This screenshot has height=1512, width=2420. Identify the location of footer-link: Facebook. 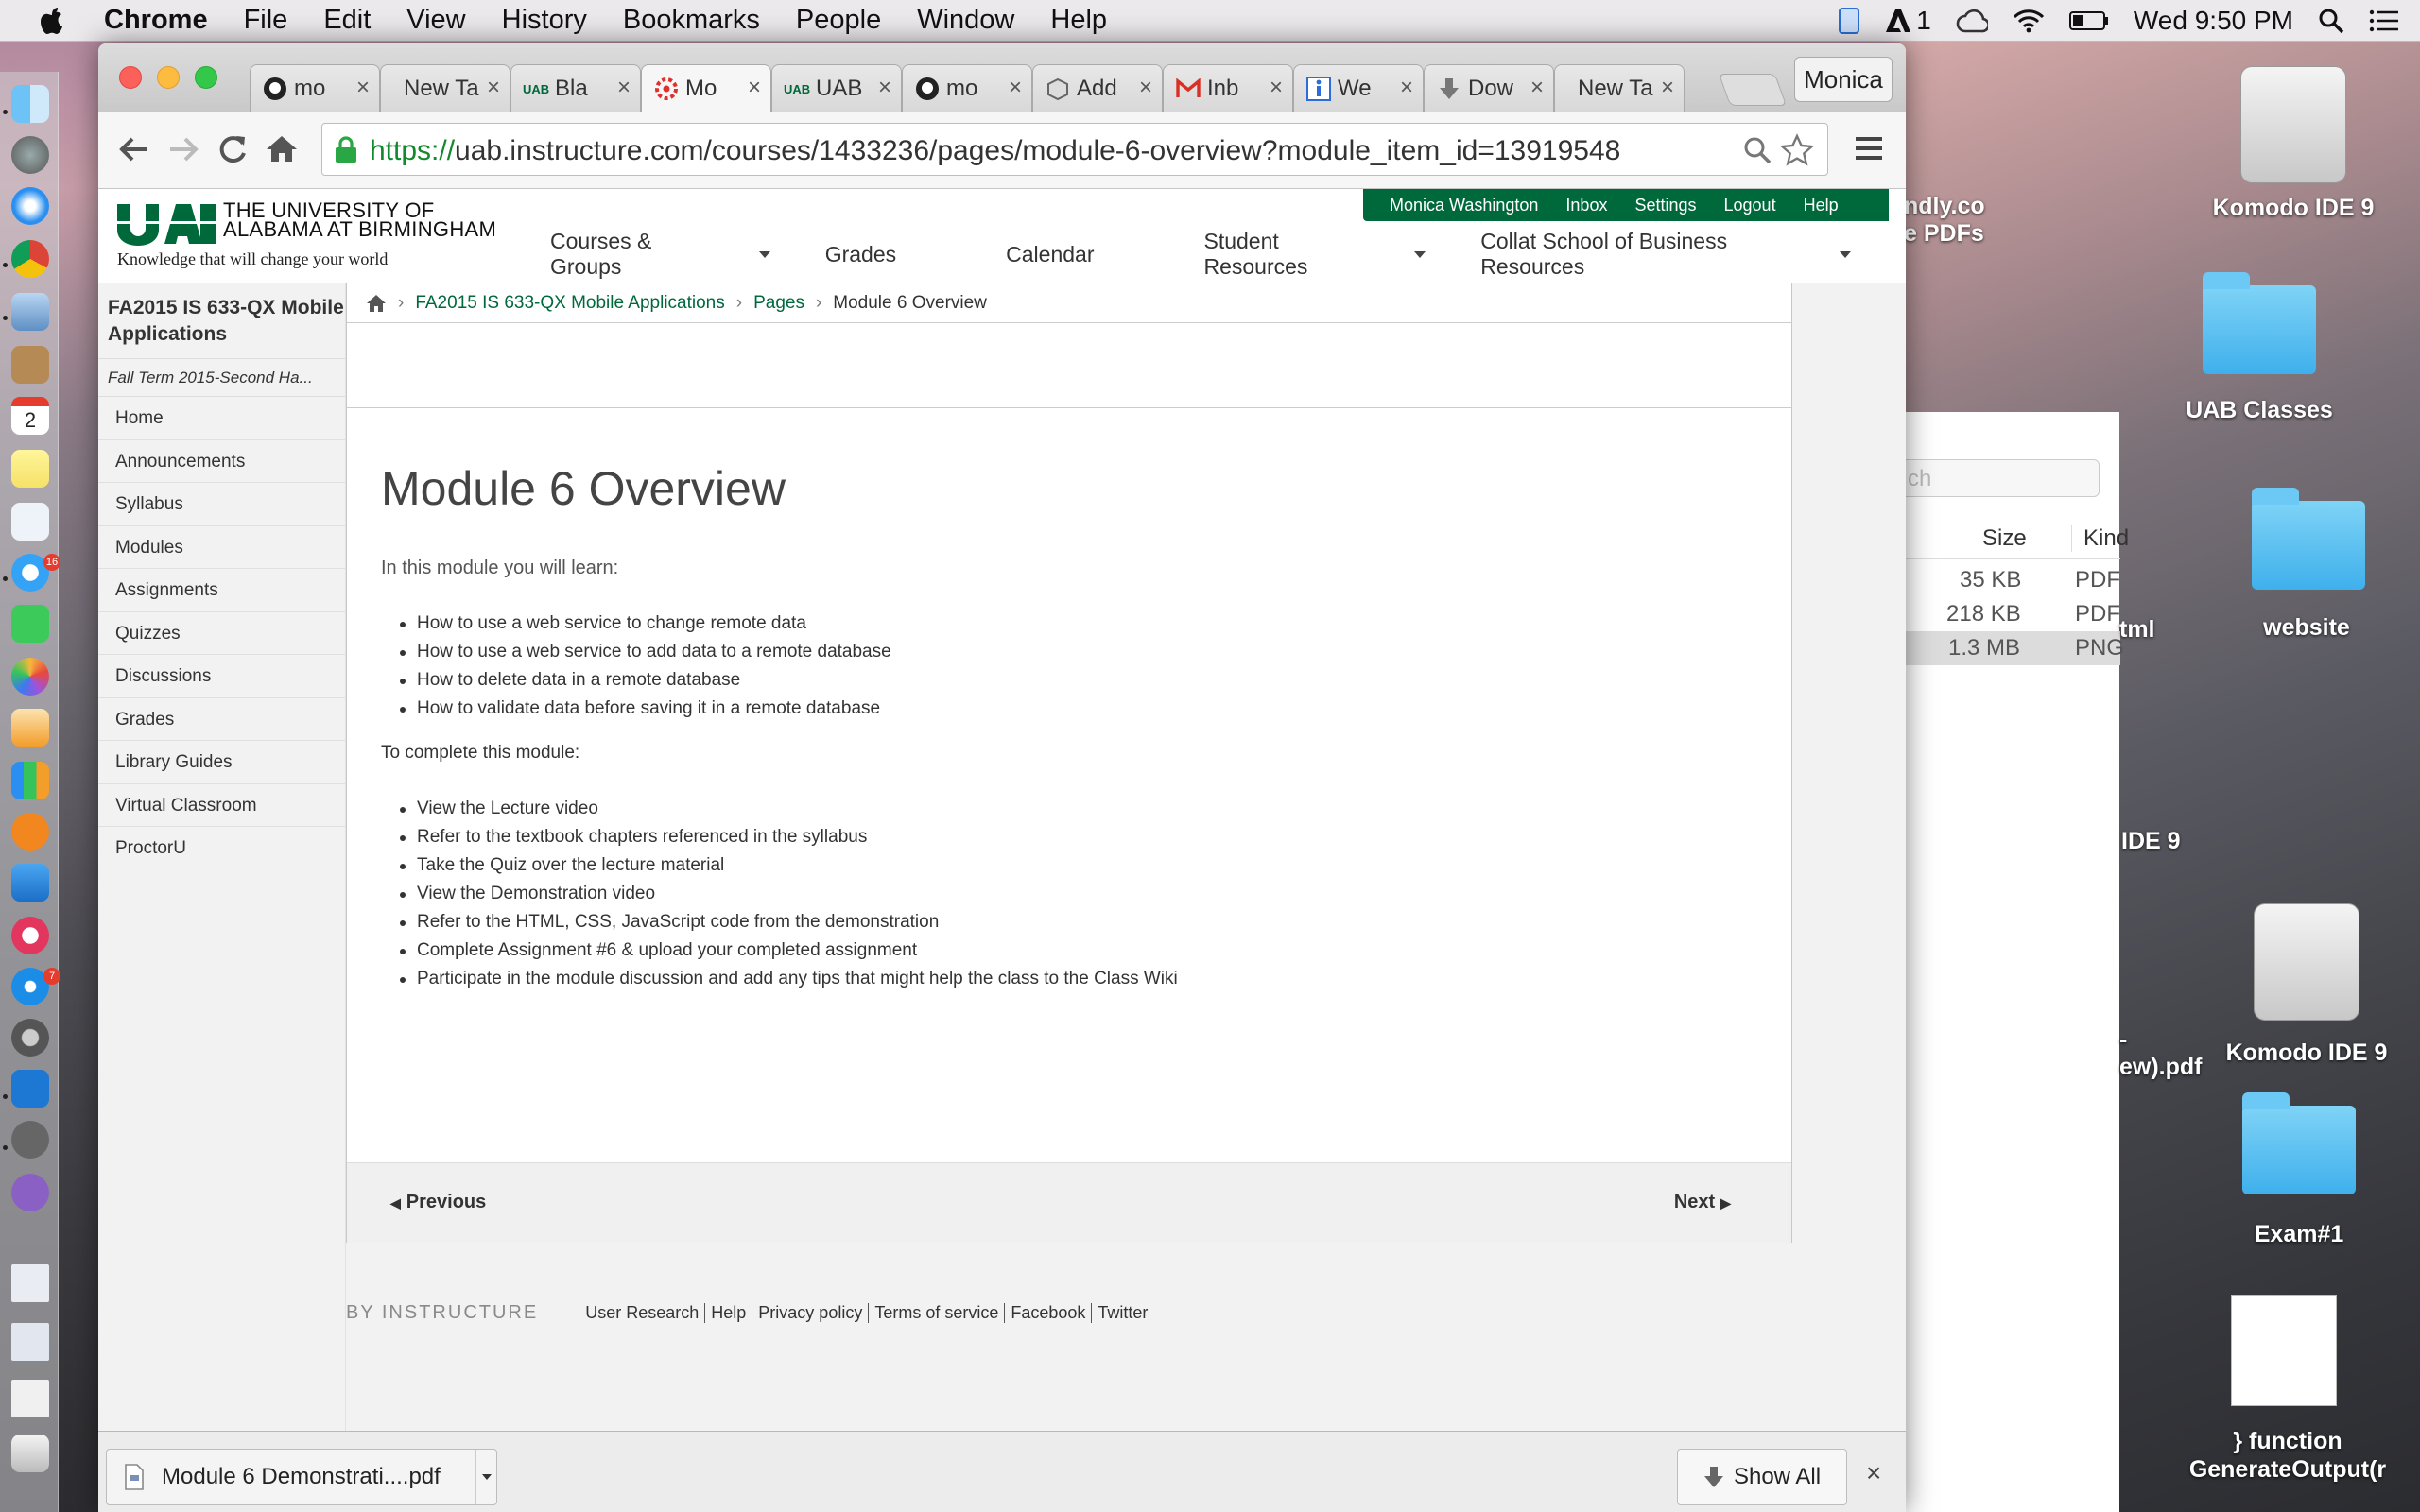
(1049, 1313).